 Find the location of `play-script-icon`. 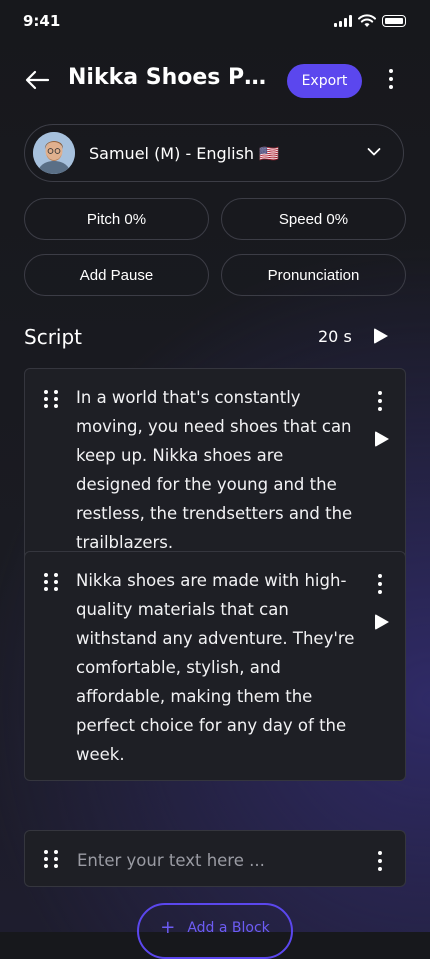

play-script-icon is located at coordinates (381, 336).